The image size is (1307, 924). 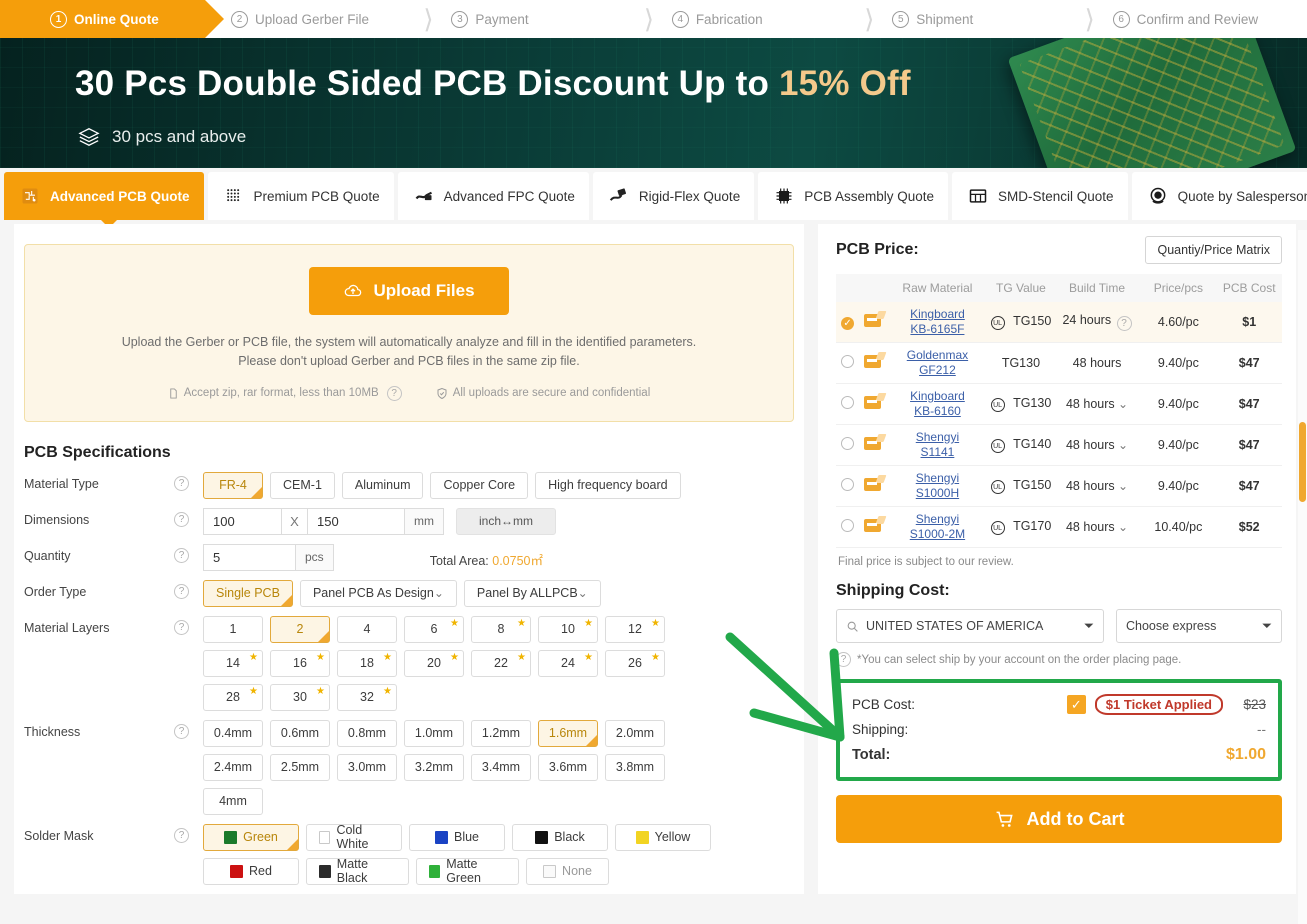 What do you see at coordinates (356, 521) in the screenshot?
I see `dimension-height-input: 150` at bounding box center [356, 521].